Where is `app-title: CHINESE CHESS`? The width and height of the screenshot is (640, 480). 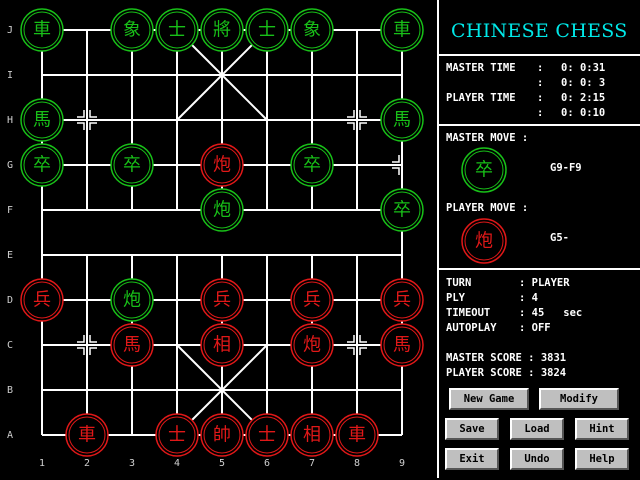 app-title: CHINESE CHESS is located at coordinates (539, 31).